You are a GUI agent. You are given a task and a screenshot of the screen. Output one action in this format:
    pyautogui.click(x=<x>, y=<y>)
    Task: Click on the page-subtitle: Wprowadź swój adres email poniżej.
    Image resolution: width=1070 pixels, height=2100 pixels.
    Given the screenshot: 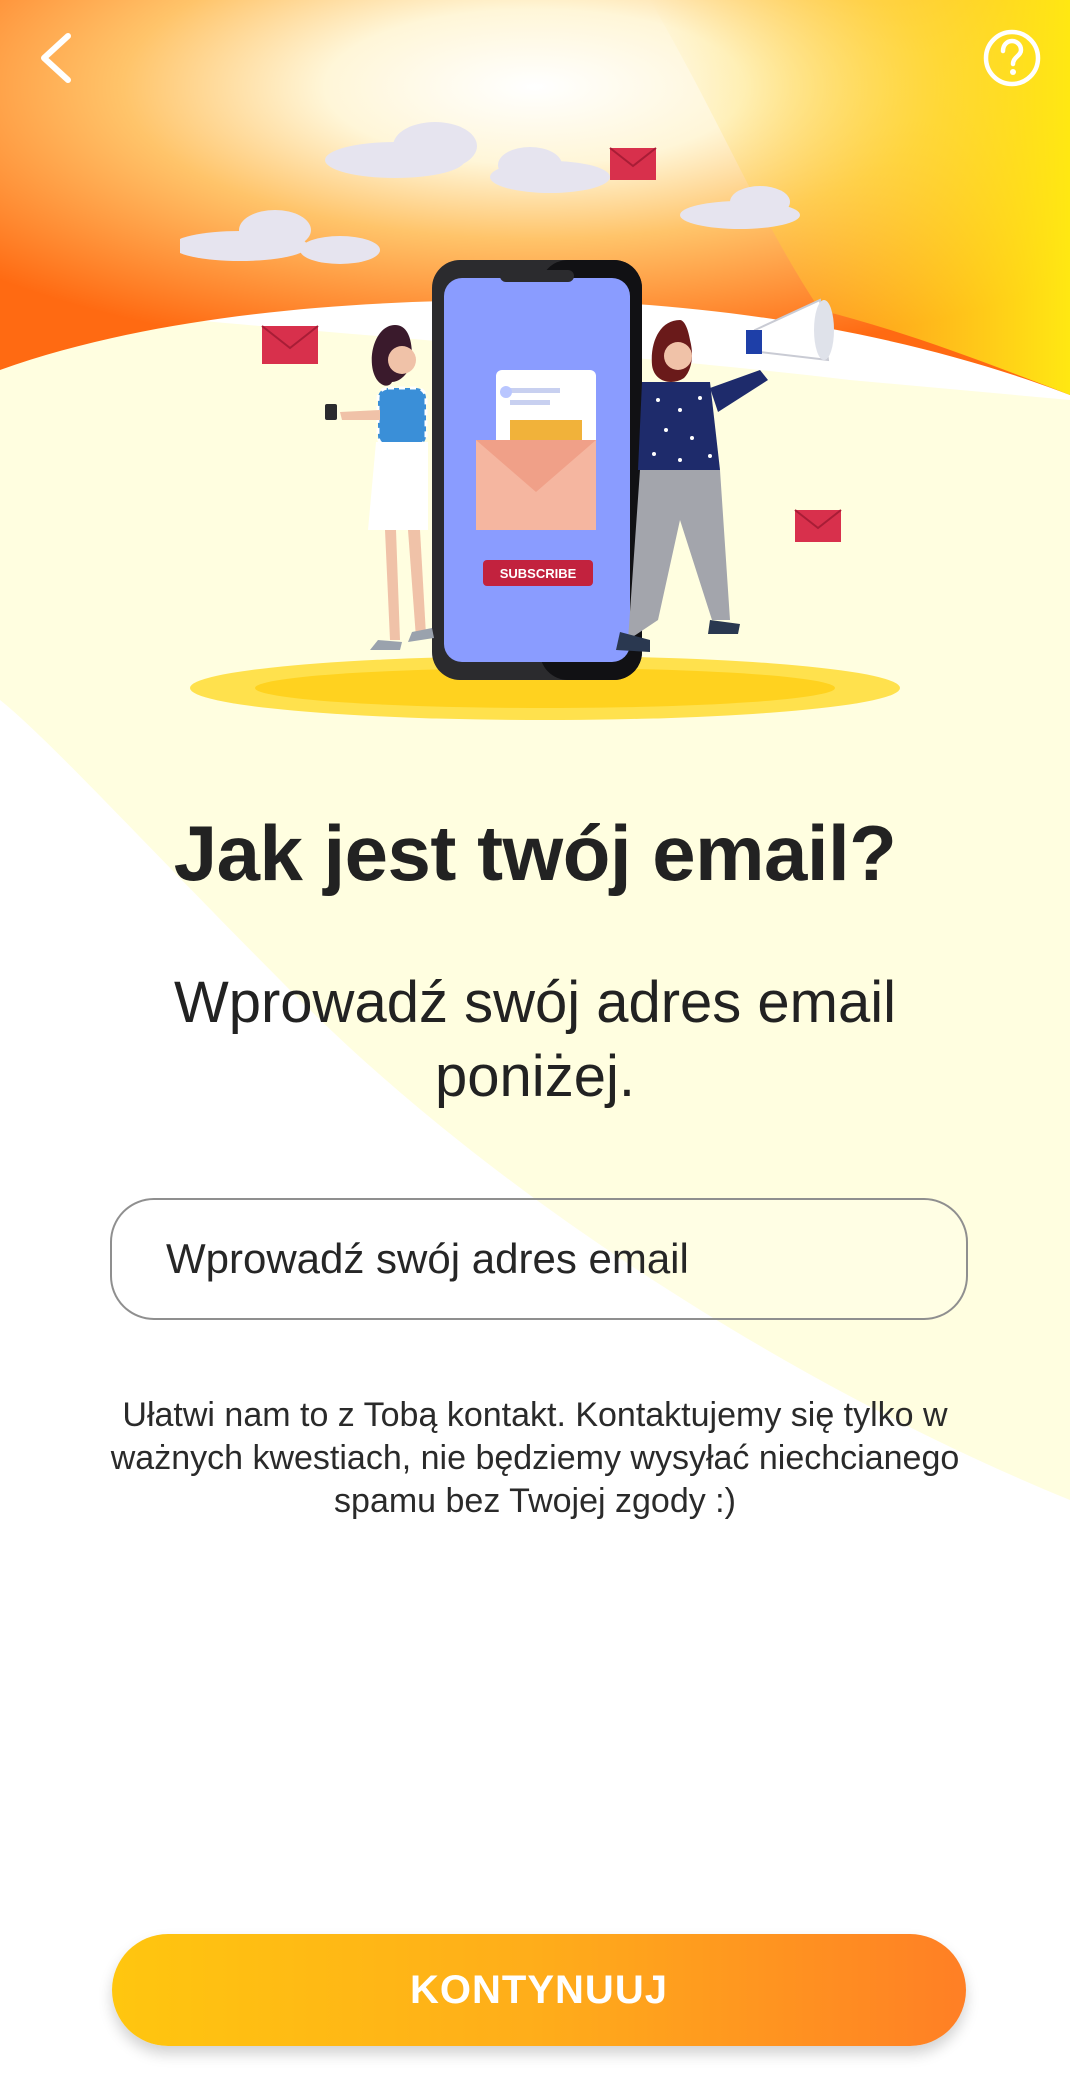 What is the action you would take?
    pyautogui.click(x=535, y=1039)
    